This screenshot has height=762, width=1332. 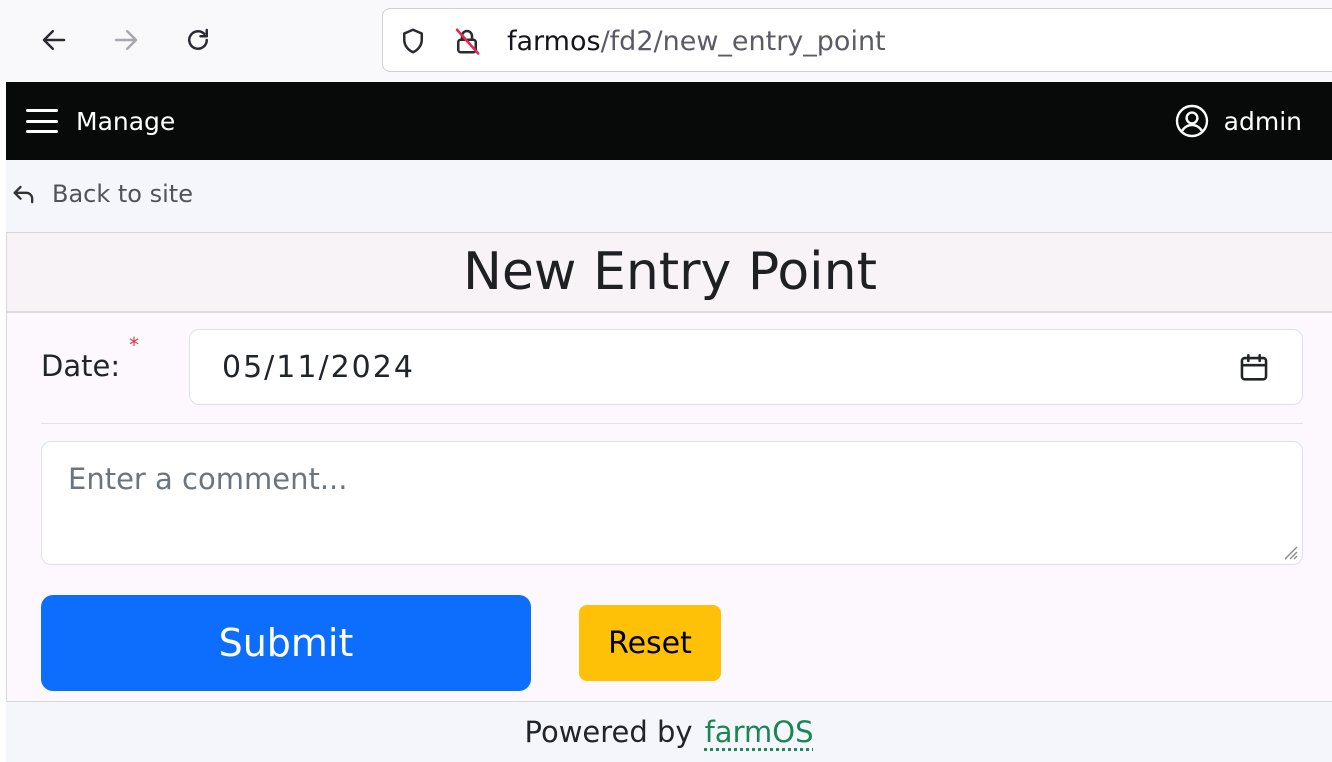 I want to click on admin-toolbar: Back to site, so click(x=669, y=196).